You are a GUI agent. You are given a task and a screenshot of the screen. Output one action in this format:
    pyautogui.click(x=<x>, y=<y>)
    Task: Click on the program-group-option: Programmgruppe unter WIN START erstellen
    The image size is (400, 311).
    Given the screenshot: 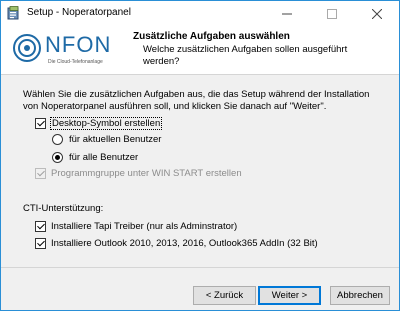 What is the action you would take?
    pyautogui.click(x=138, y=173)
    